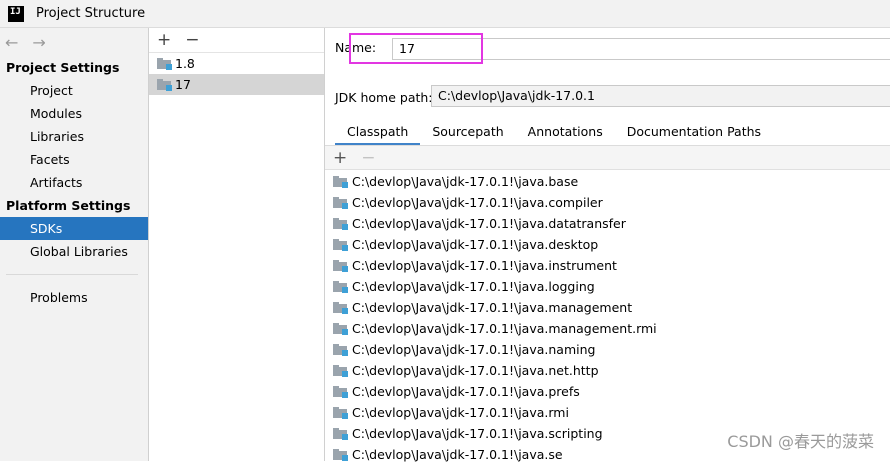 Image resolution: width=890 pixels, height=465 pixels. What do you see at coordinates (74, 90) in the screenshot?
I see `sidebar-item-project: Project` at bounding box center [74, 90].